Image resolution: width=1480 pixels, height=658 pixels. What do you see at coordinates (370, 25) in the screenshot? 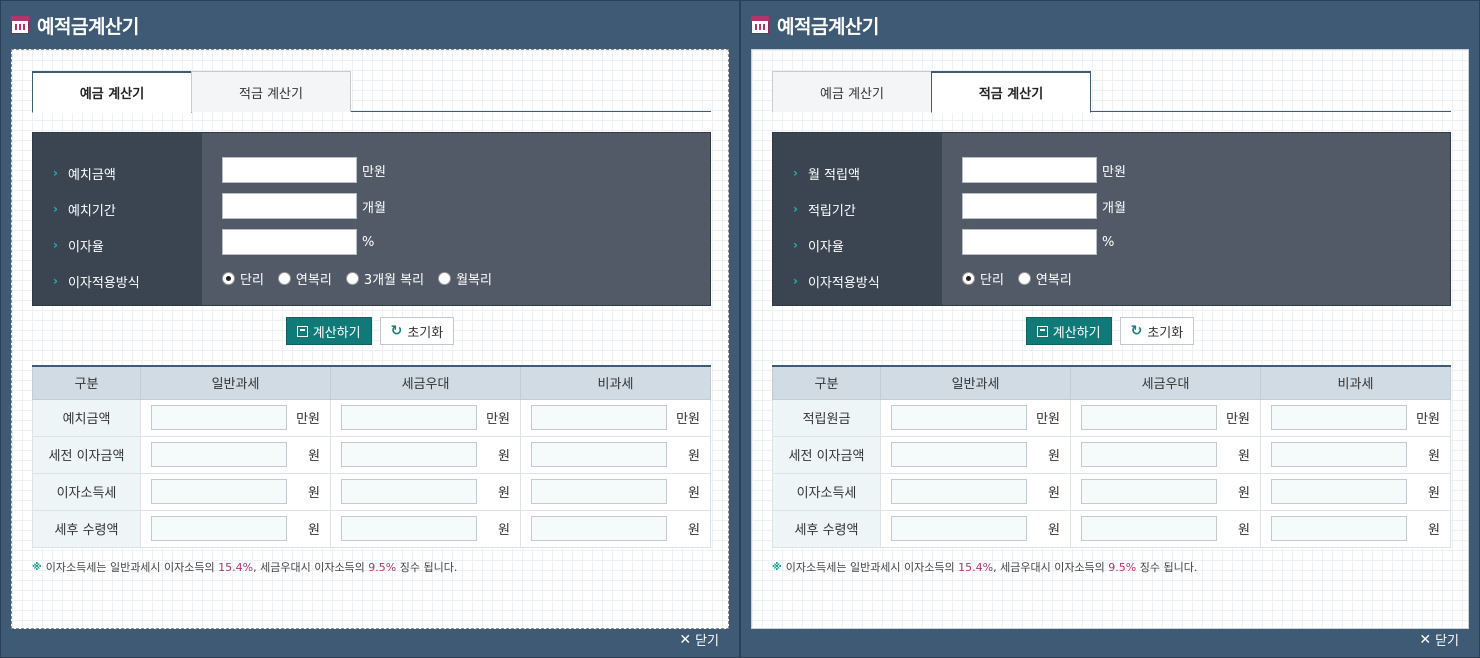
I see `title-bar: 예적금계산기` at bounding box center [370, 25].